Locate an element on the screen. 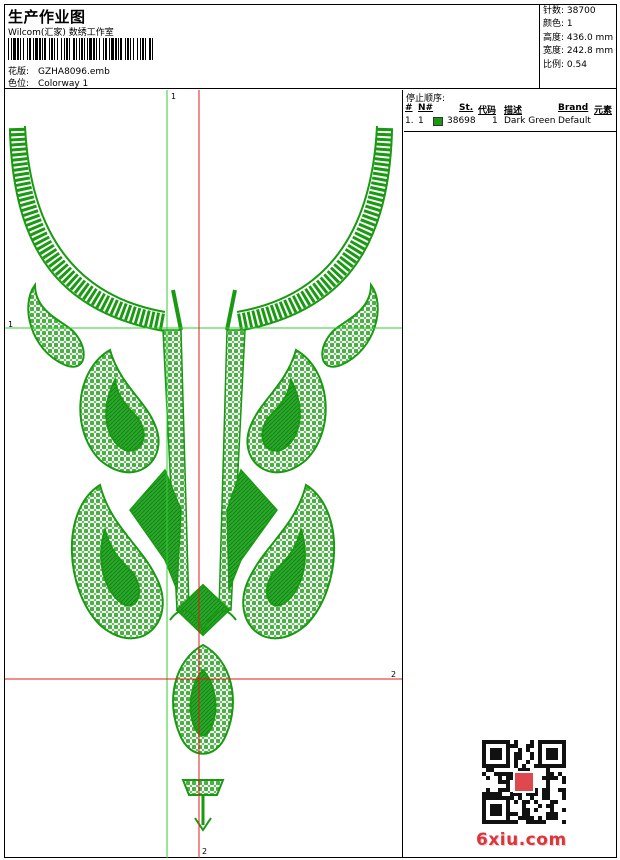  stat-width: 宽度: 242.8 mm is located at coordinates (578, 51).